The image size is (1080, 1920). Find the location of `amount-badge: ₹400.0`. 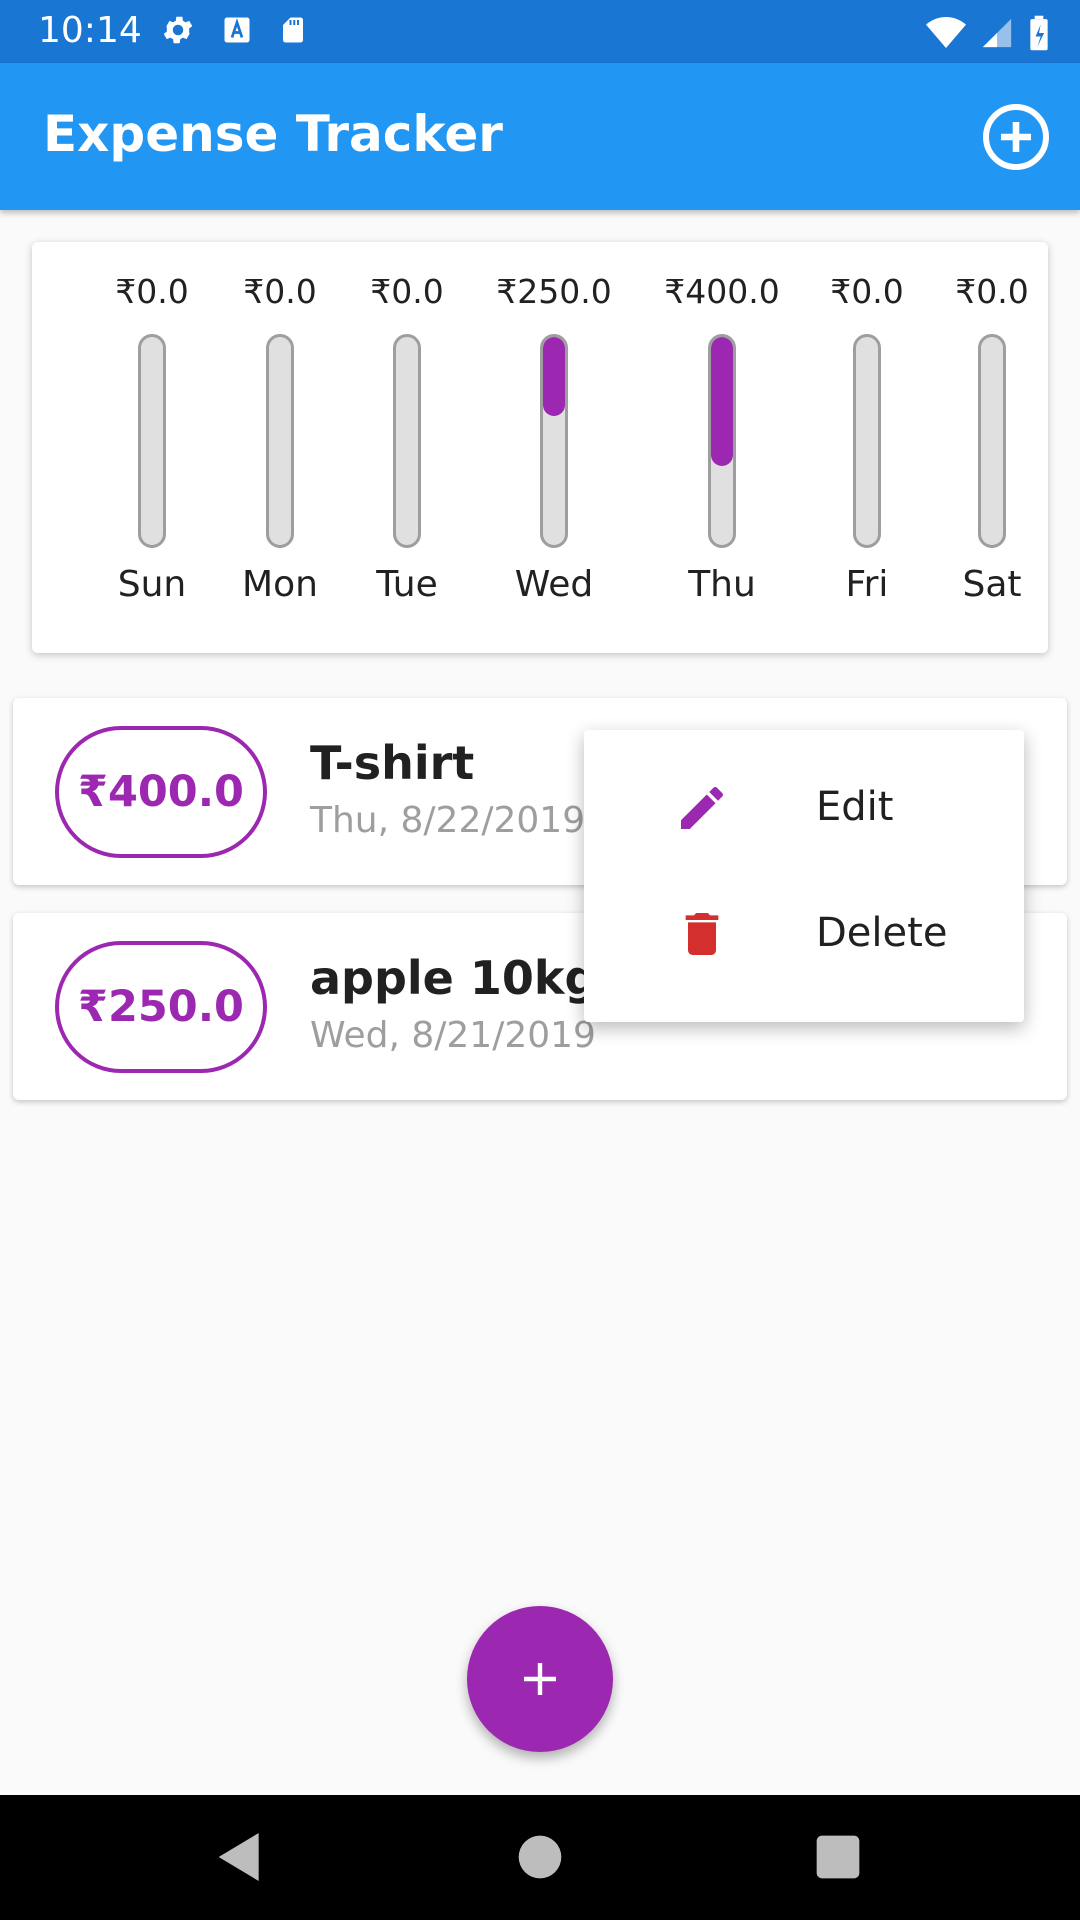

amount-badge: ₹400.0 is located at coordinates (161, 792).